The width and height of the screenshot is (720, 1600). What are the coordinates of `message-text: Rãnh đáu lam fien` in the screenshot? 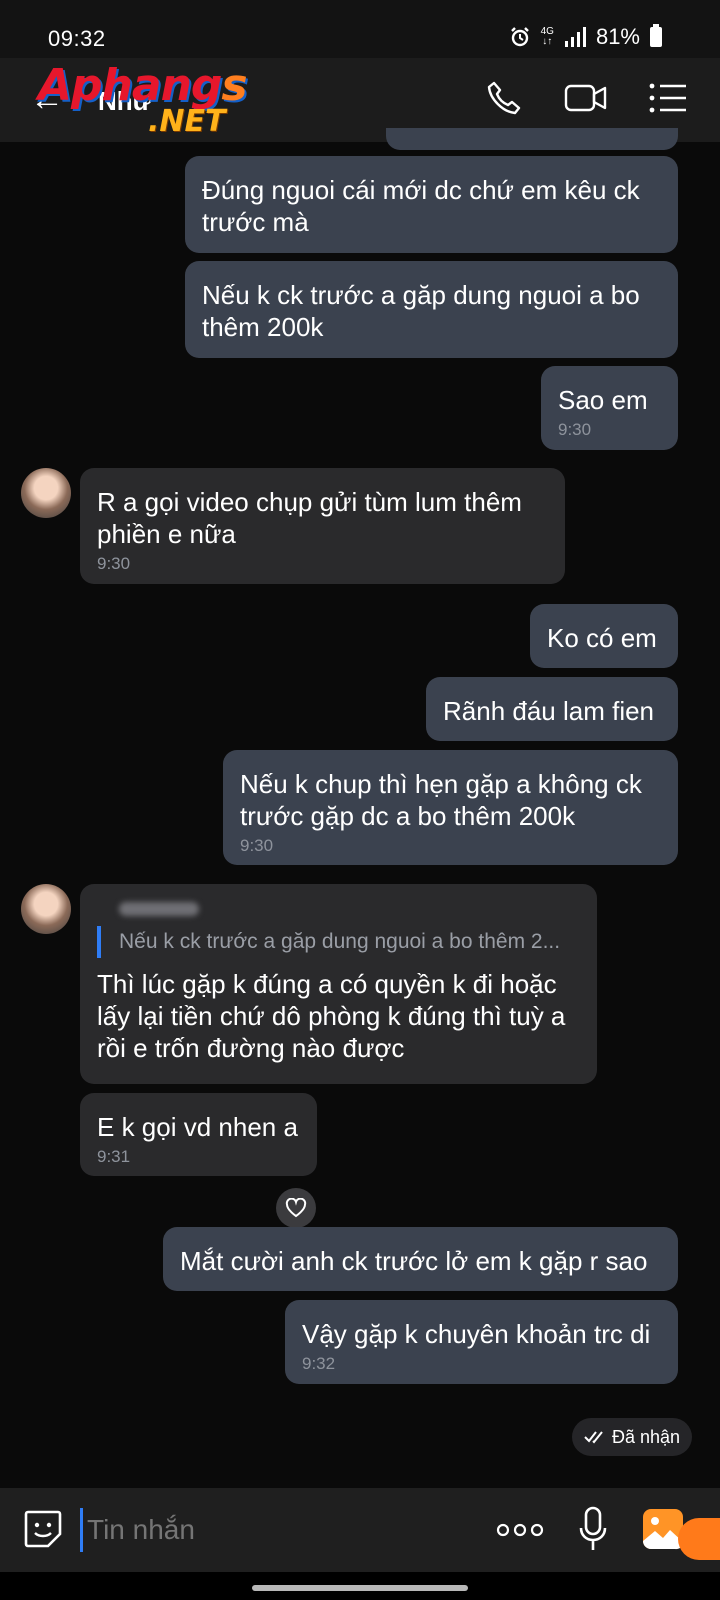 It's located at (549, 711).